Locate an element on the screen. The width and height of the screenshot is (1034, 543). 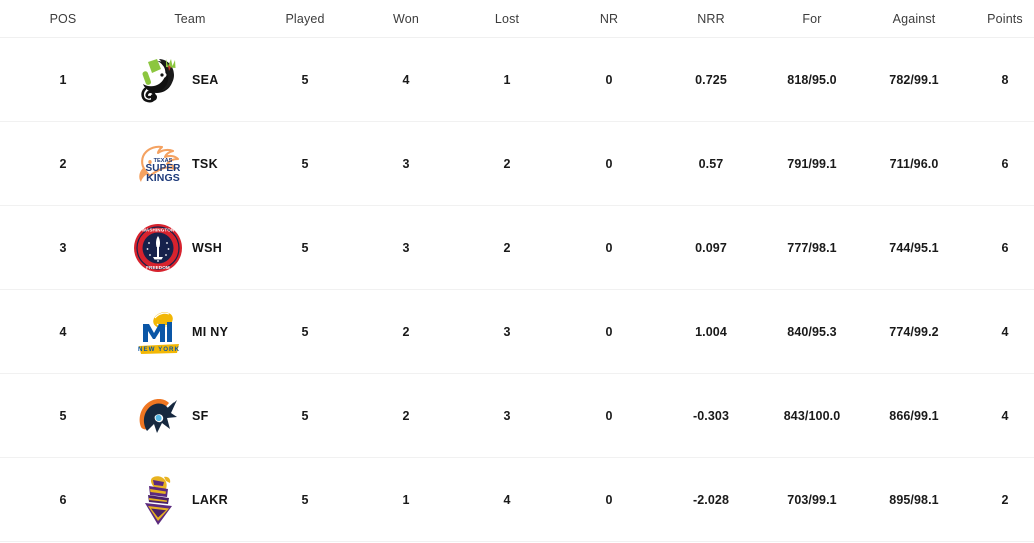
cell-against: 866/99.1 is located at coordinates (914, 415).